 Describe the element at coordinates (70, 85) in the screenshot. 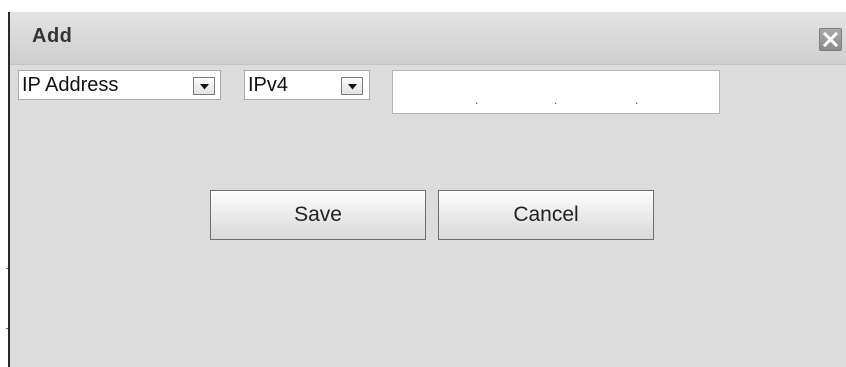

I see `address-type-value: IP Address` at that location.